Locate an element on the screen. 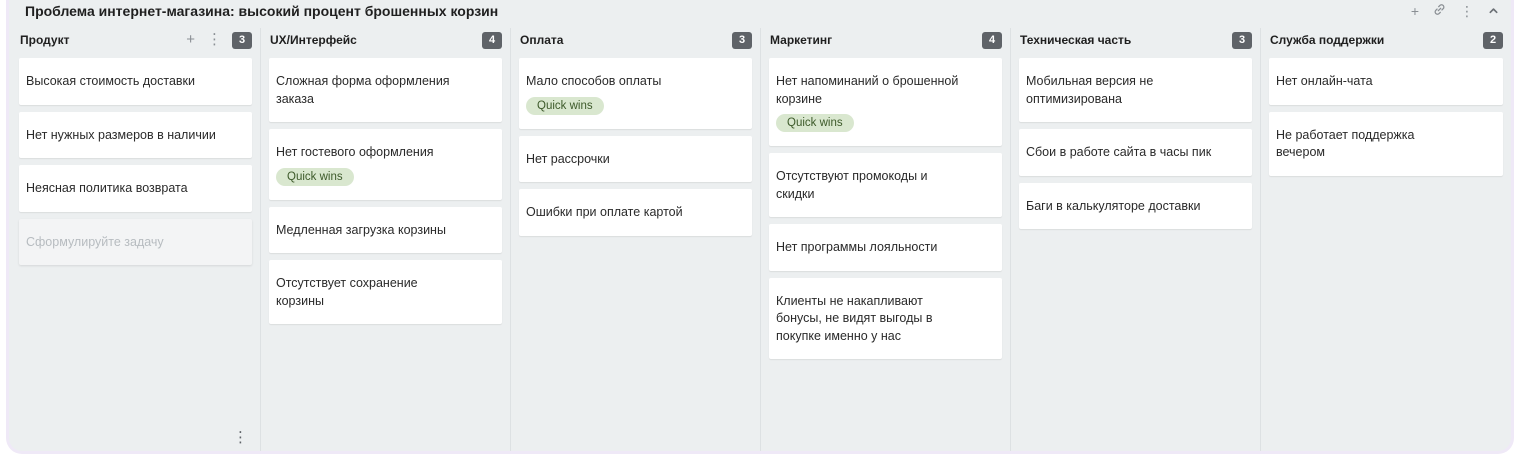 This screenshot has width=1518, height=458. task-card: Отсутствуют промокоды и скидки is located at coordinates (885, 185).